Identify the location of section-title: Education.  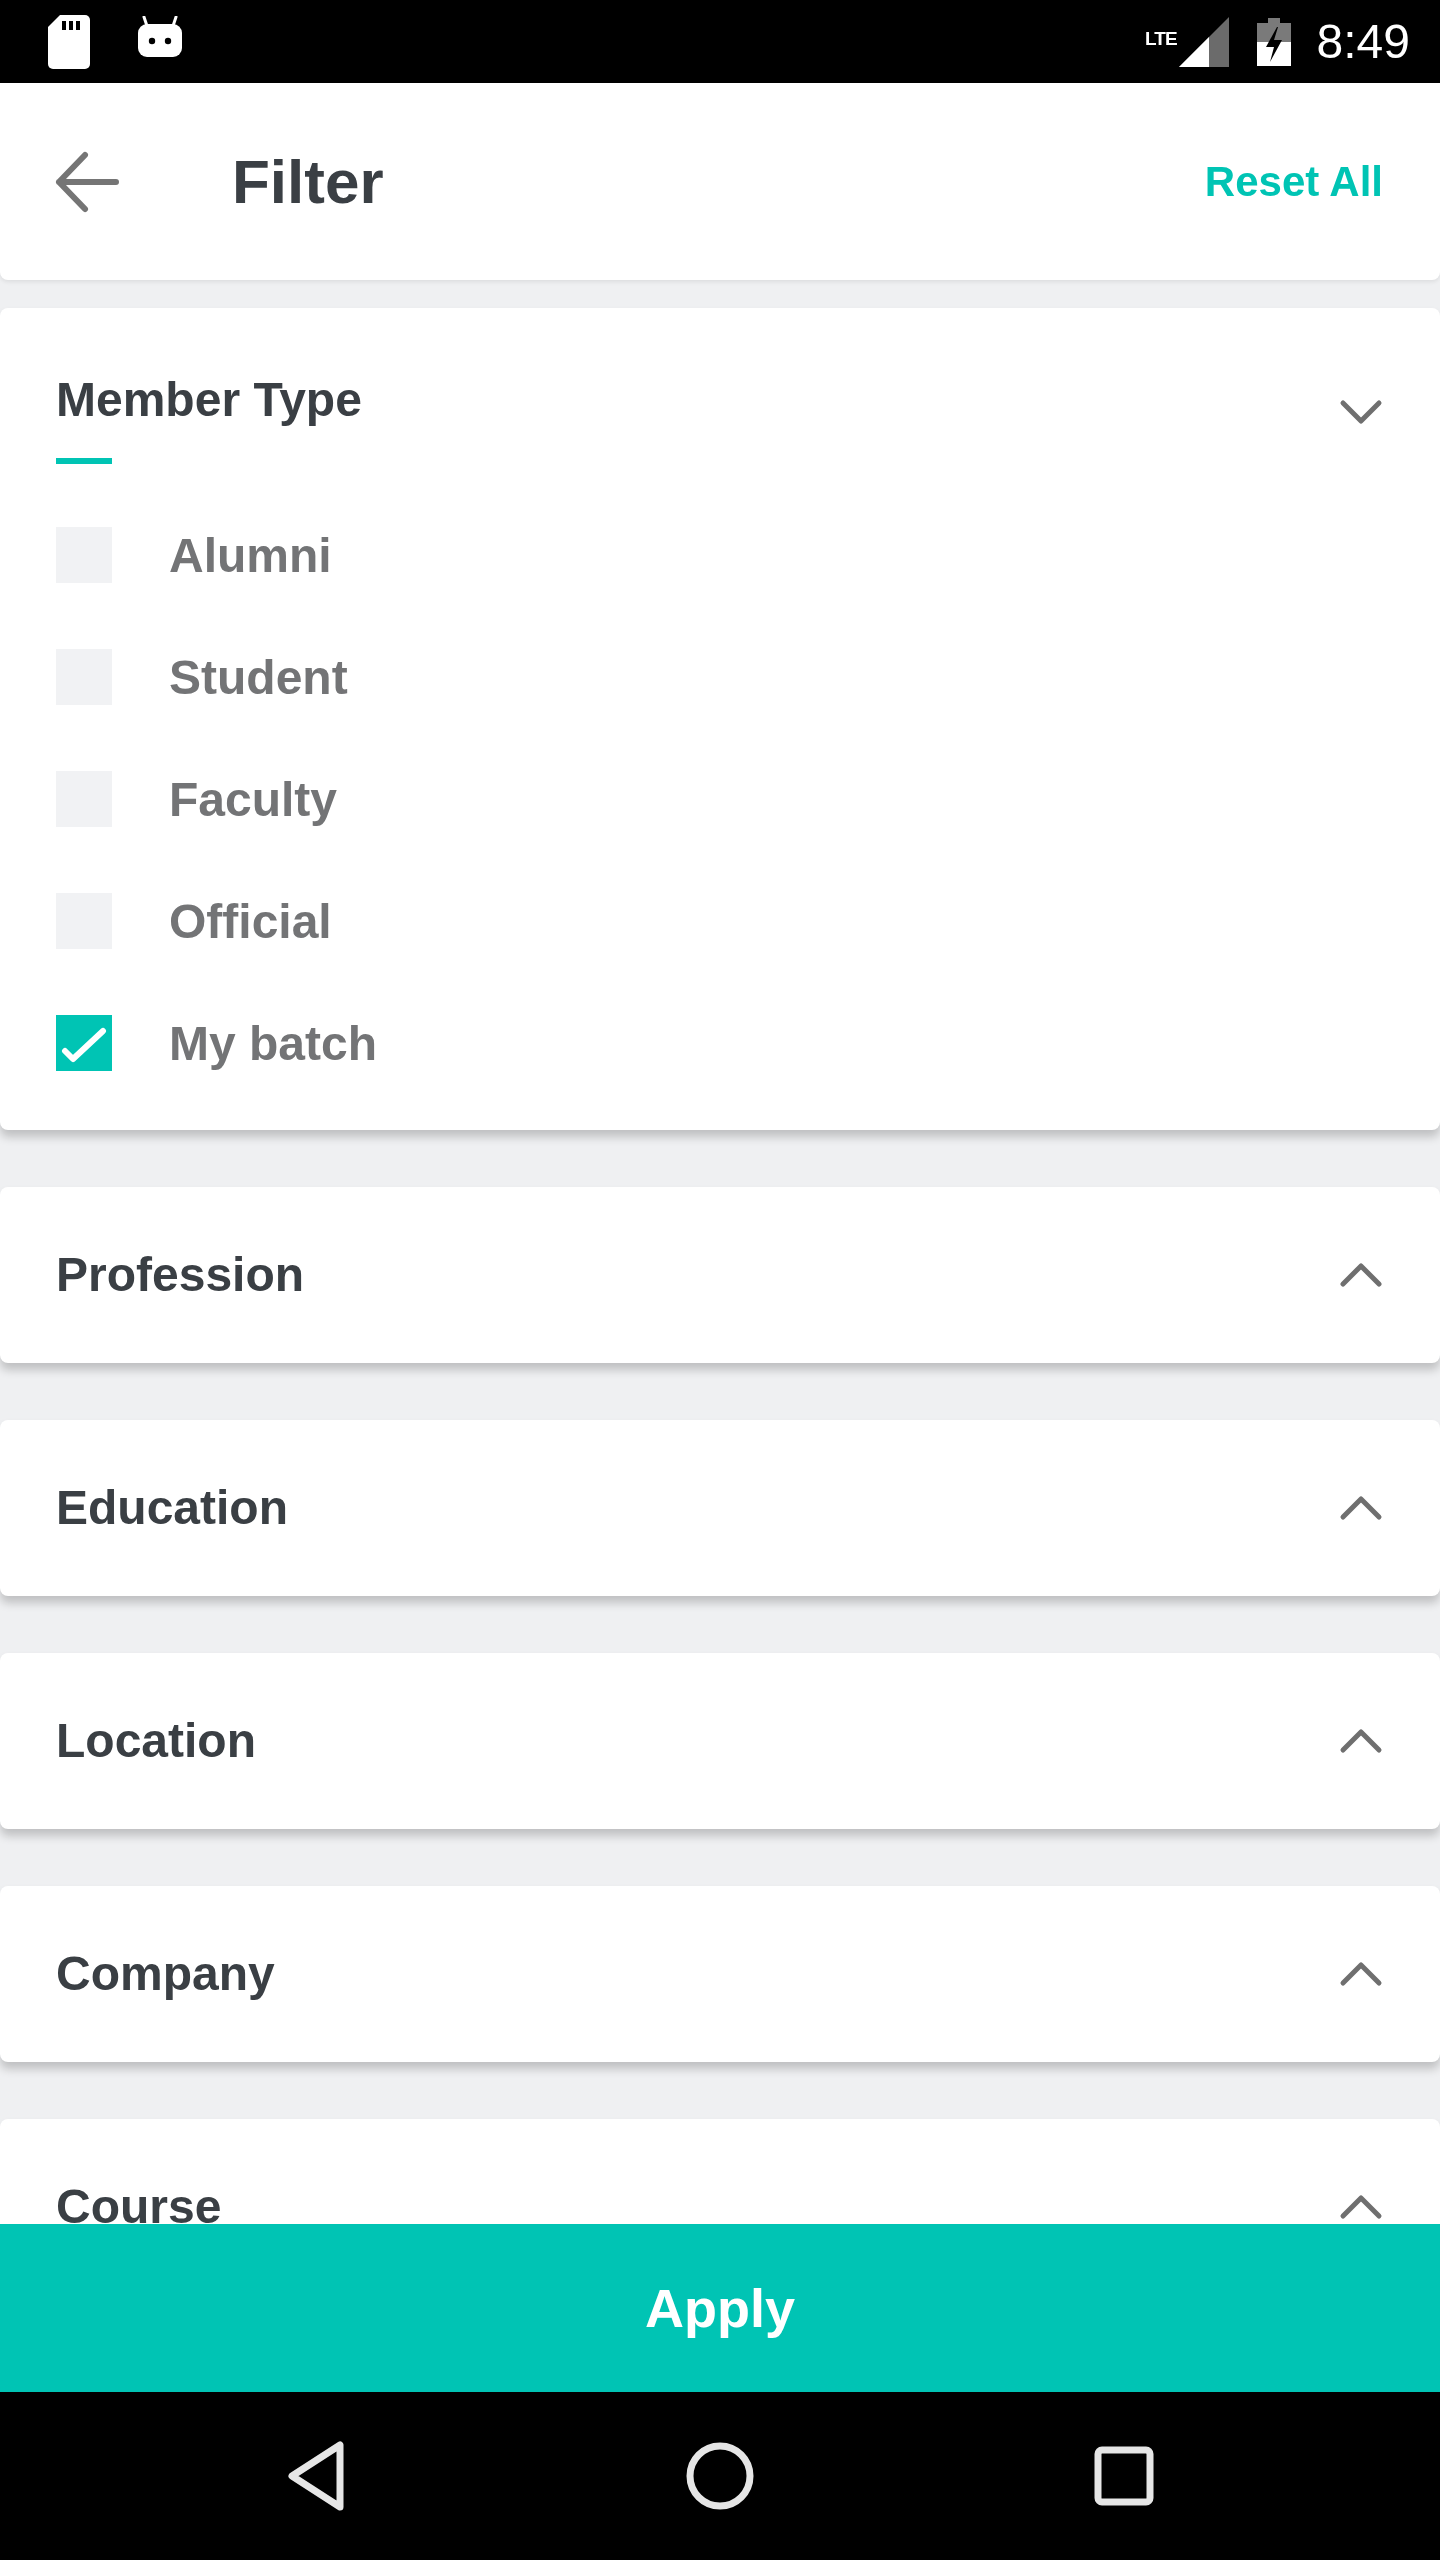
(172, 1508).